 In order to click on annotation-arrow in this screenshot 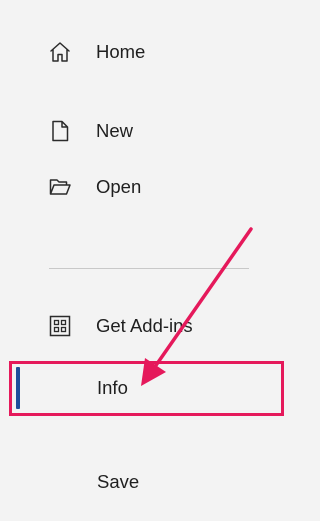, I will do `click(197, 306)`.